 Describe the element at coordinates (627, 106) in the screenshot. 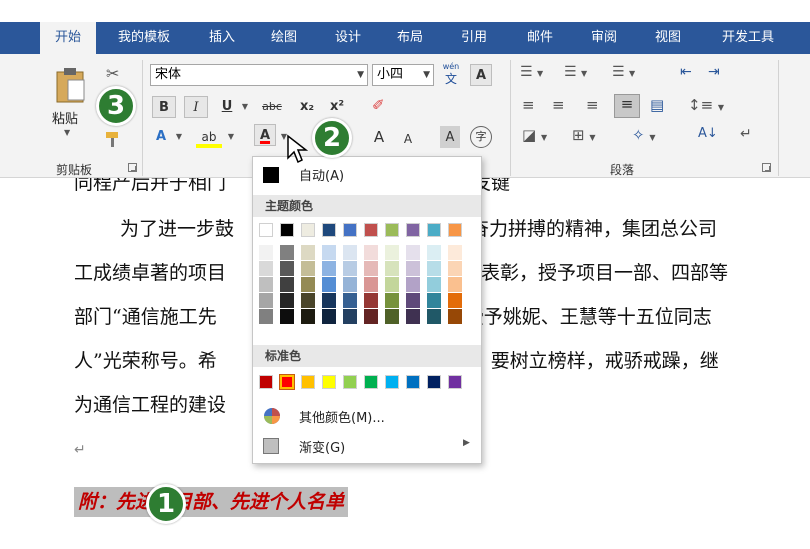

I see `justify-icon: ≡` at that location.